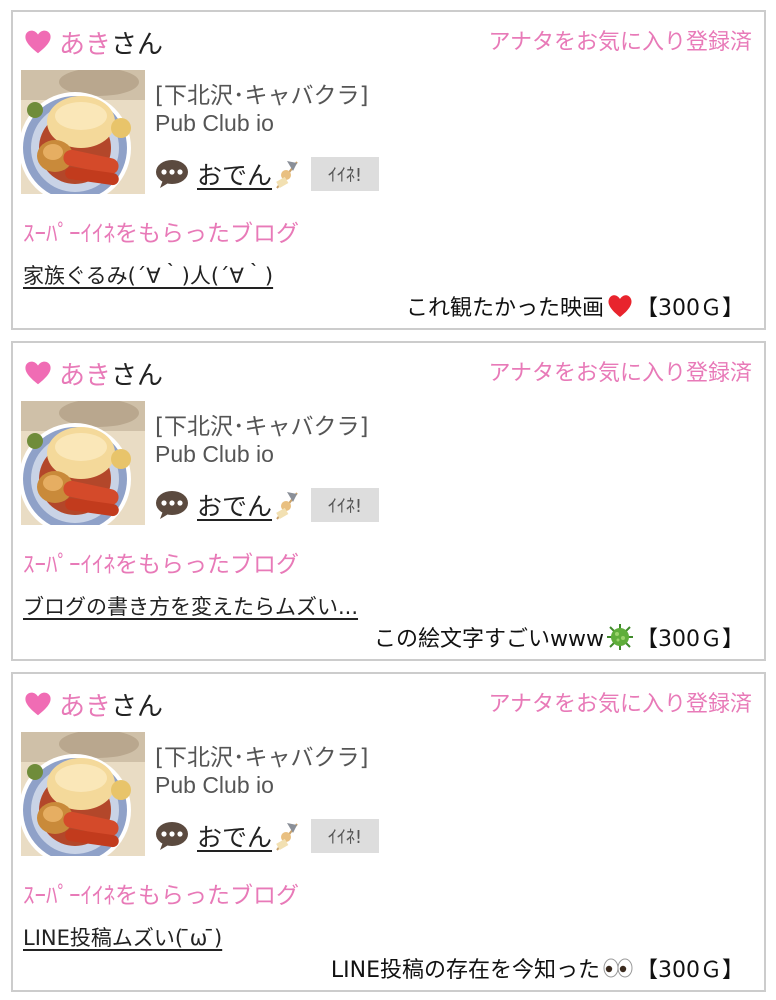  I want to click on comment-row: これ観たかった映画 【300Ｇ】, so click(575, 306).